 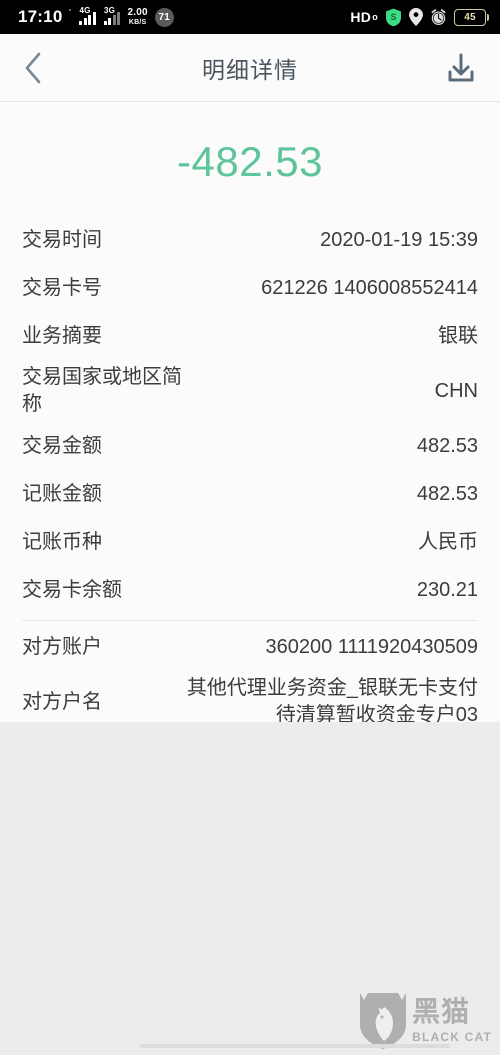 I want to click on table-row: 记账币种 人民币, so click(x=250, y=542).